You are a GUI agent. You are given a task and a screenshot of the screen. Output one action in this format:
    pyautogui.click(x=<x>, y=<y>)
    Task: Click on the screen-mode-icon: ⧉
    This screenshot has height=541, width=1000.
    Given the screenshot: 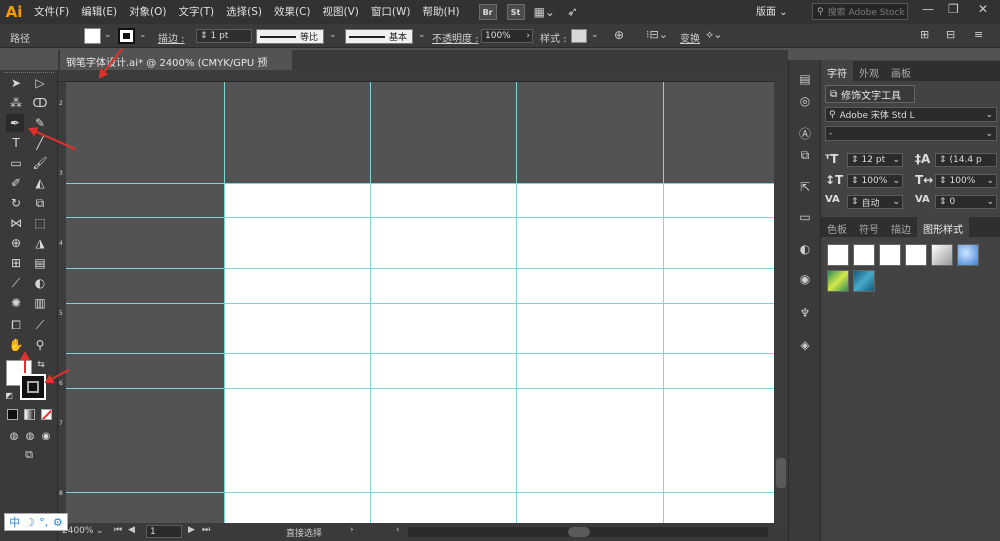 What is the action you would take?
    pyautogui.click(x=29, y=455)
    